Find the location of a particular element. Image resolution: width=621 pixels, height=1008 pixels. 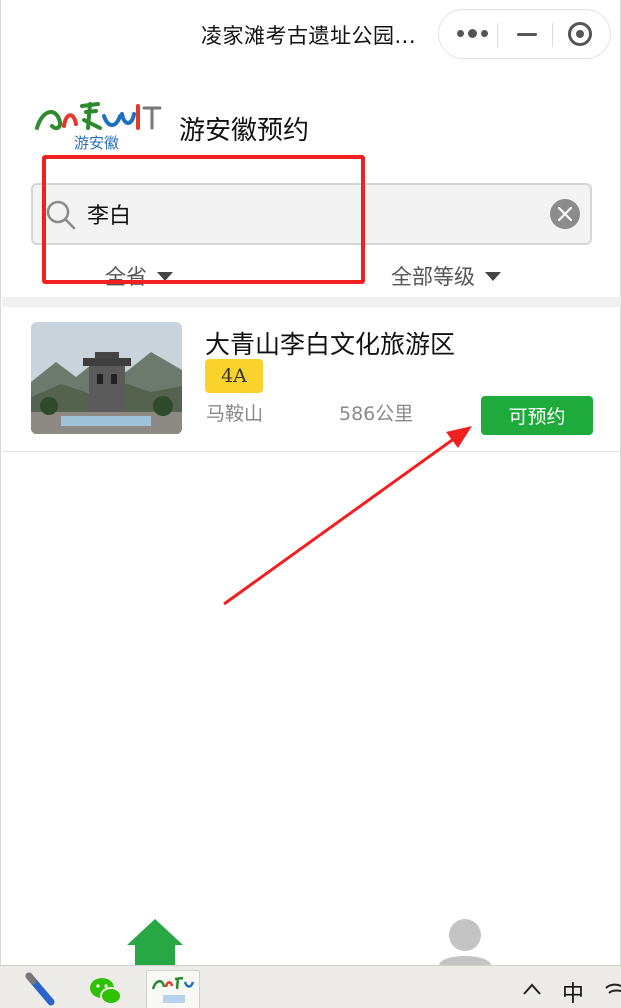

more-dots-icon is located at coordinates (472, 33).